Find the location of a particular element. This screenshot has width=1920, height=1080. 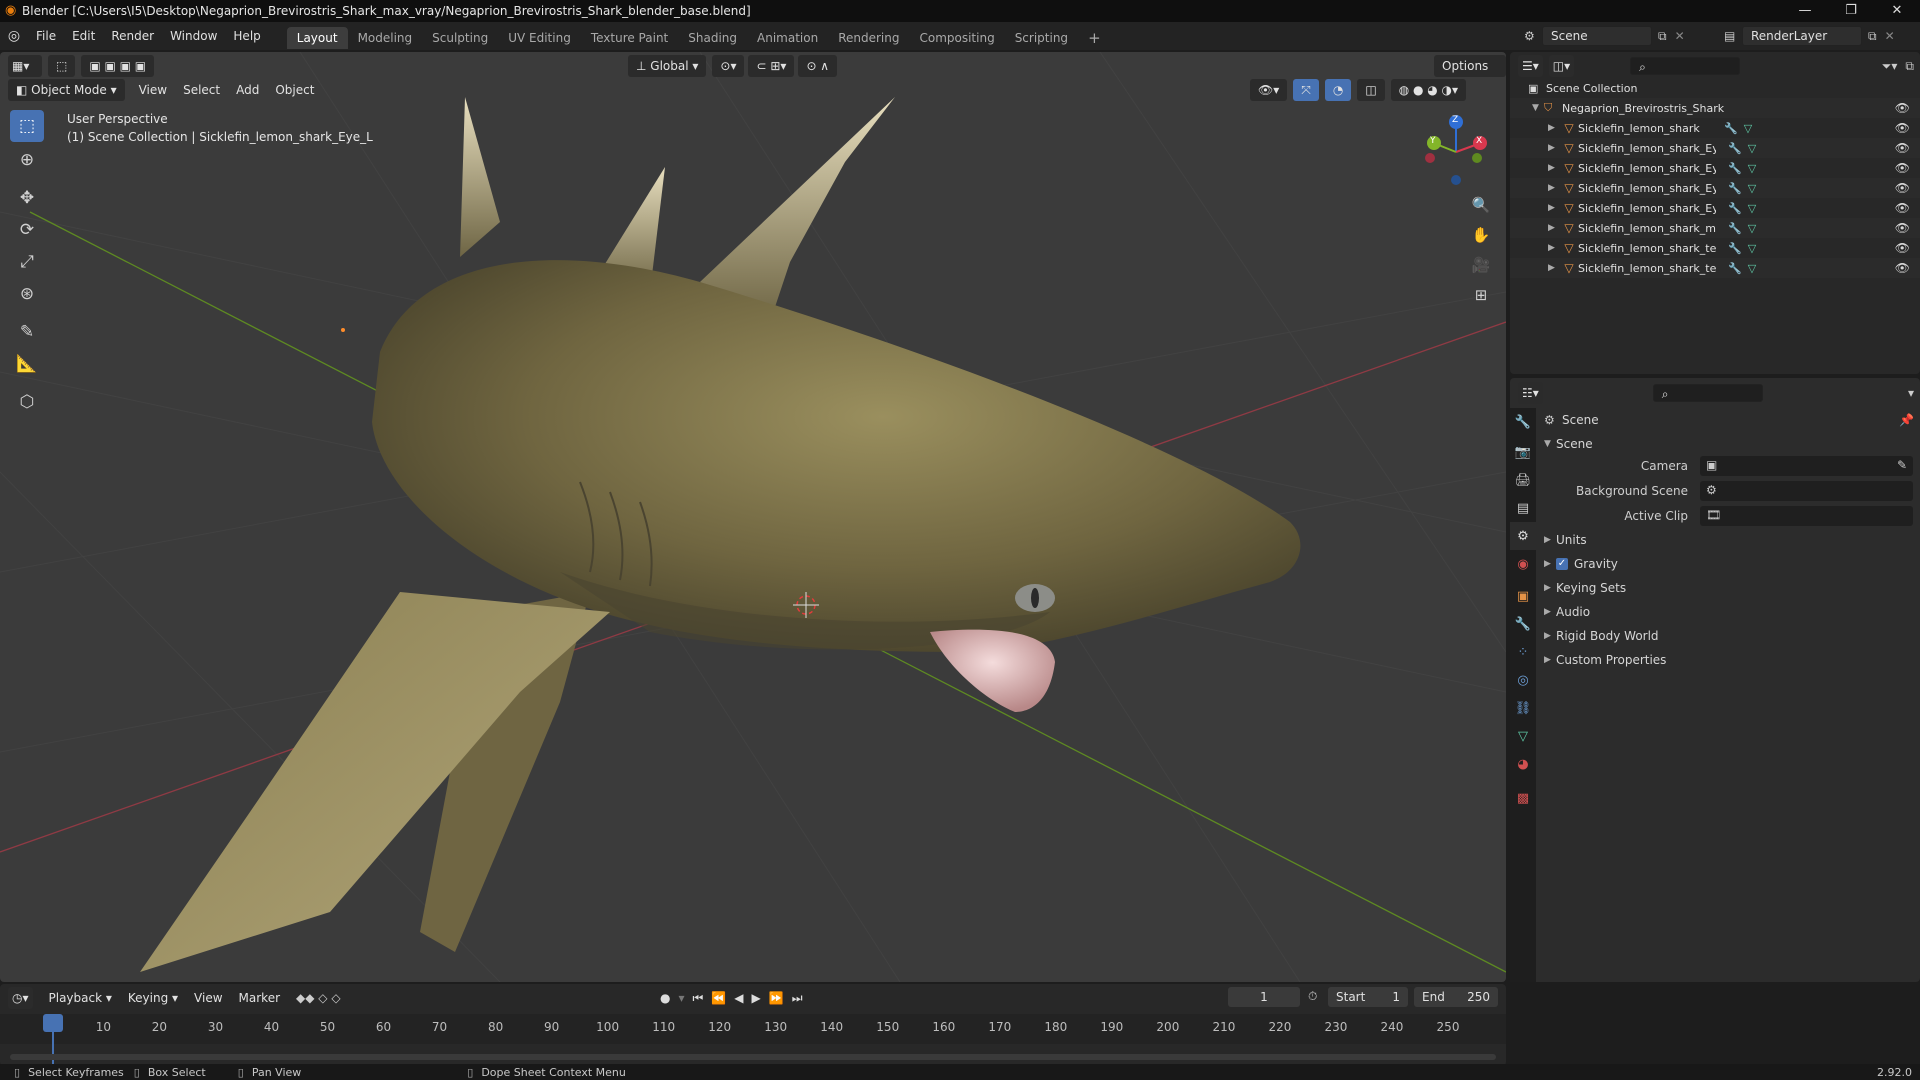

output-tab-icon: 🖨 is located at coordinates (1523, 480).